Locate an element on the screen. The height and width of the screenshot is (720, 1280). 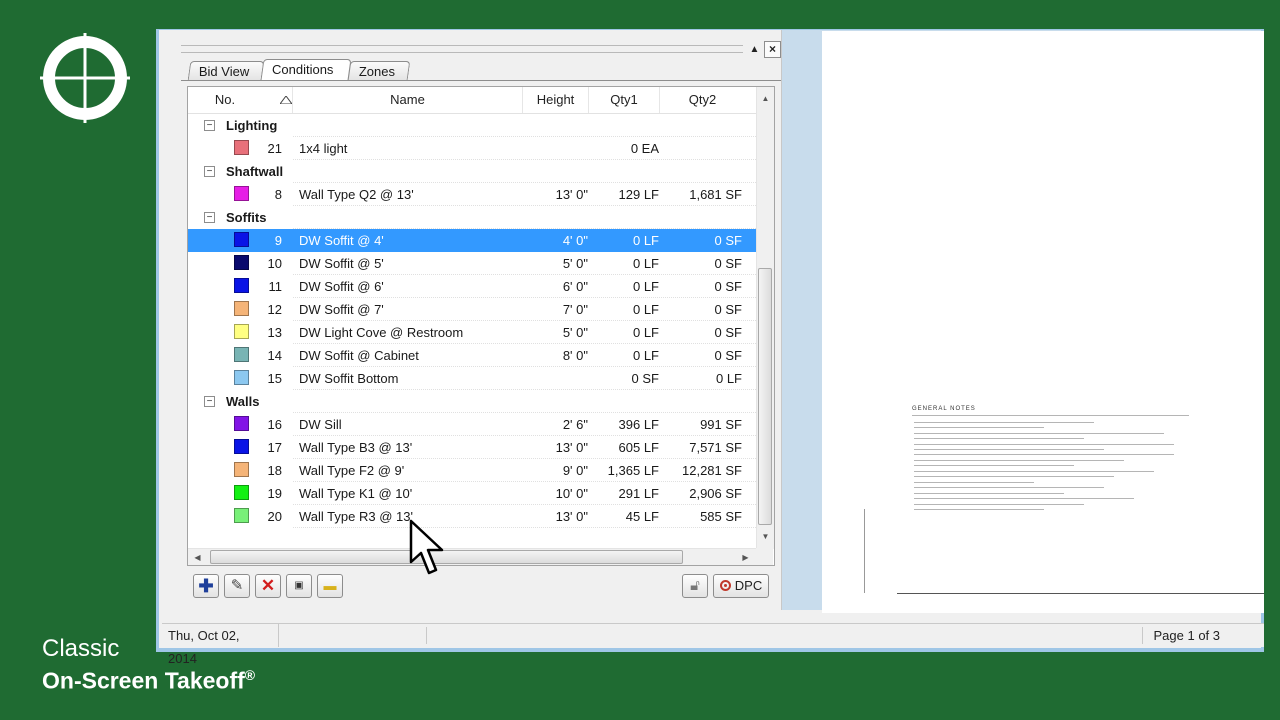
column-header-qty2: Qty2 is located at coordinates (702, 100).